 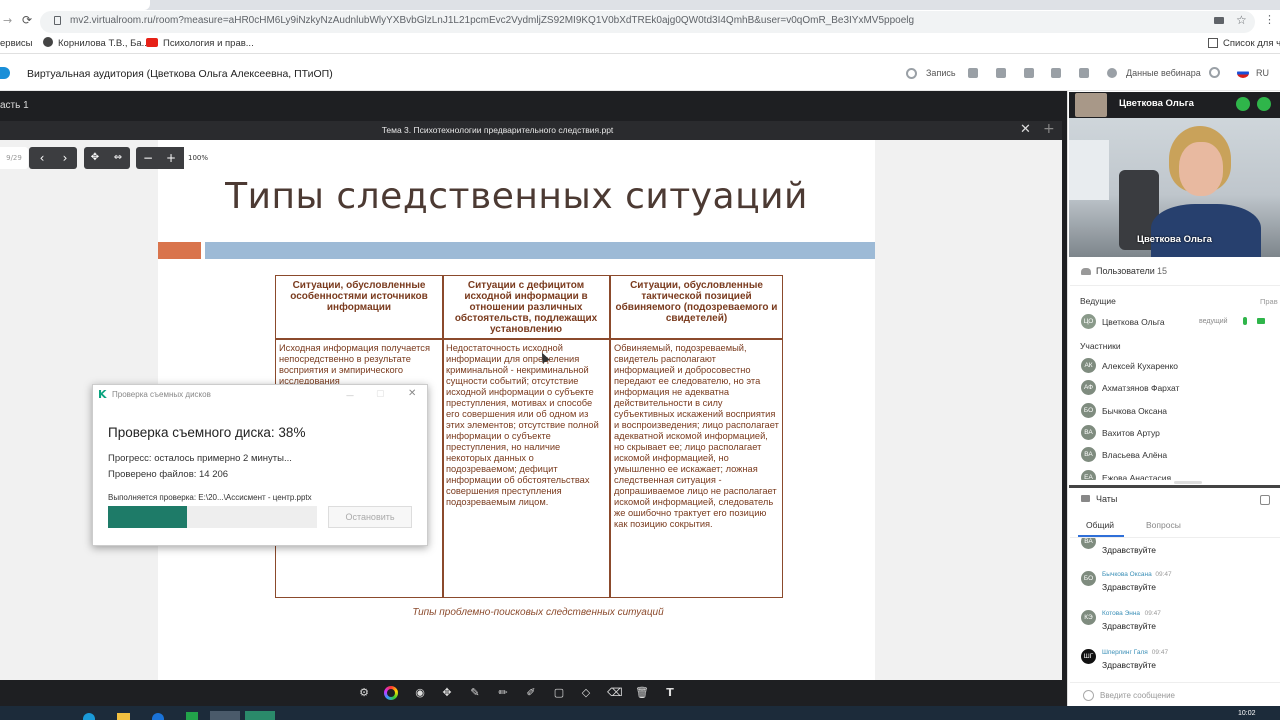 I want to click on shape-icon: ◇, so click(x=586, y=693).